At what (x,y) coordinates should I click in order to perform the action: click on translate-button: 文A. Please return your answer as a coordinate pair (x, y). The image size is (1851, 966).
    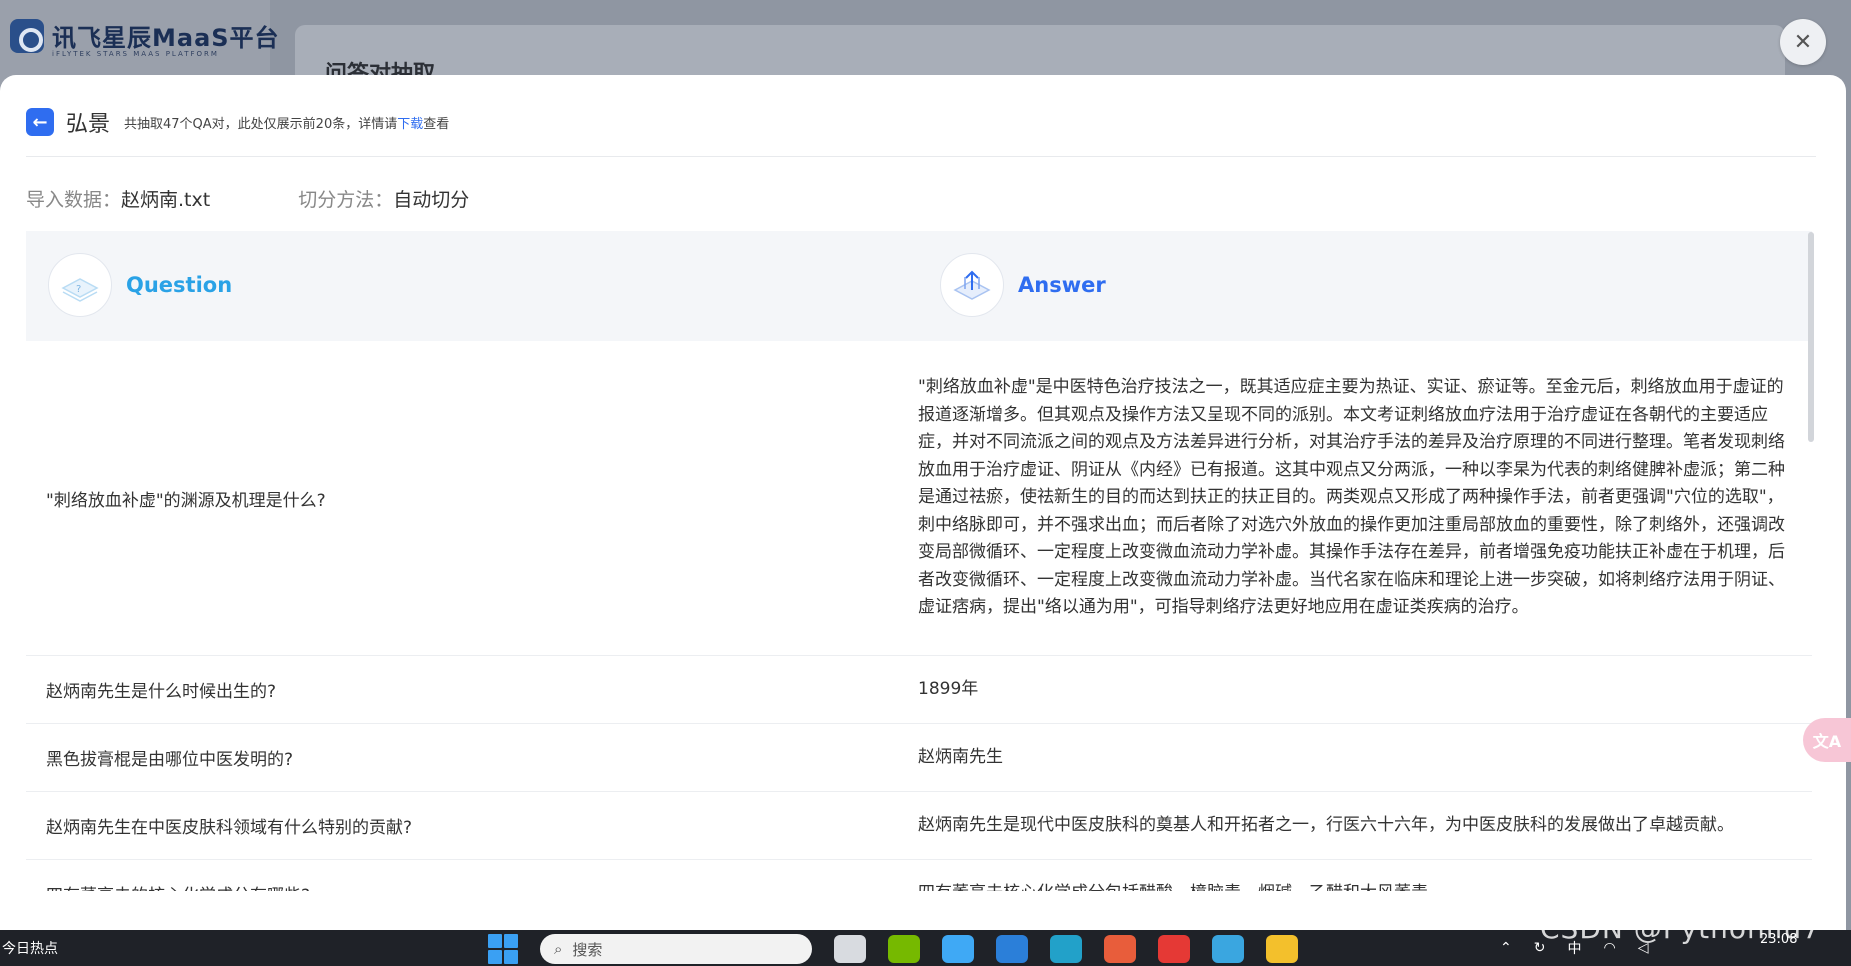
    Looking at the image, I should click on (1827, 740).